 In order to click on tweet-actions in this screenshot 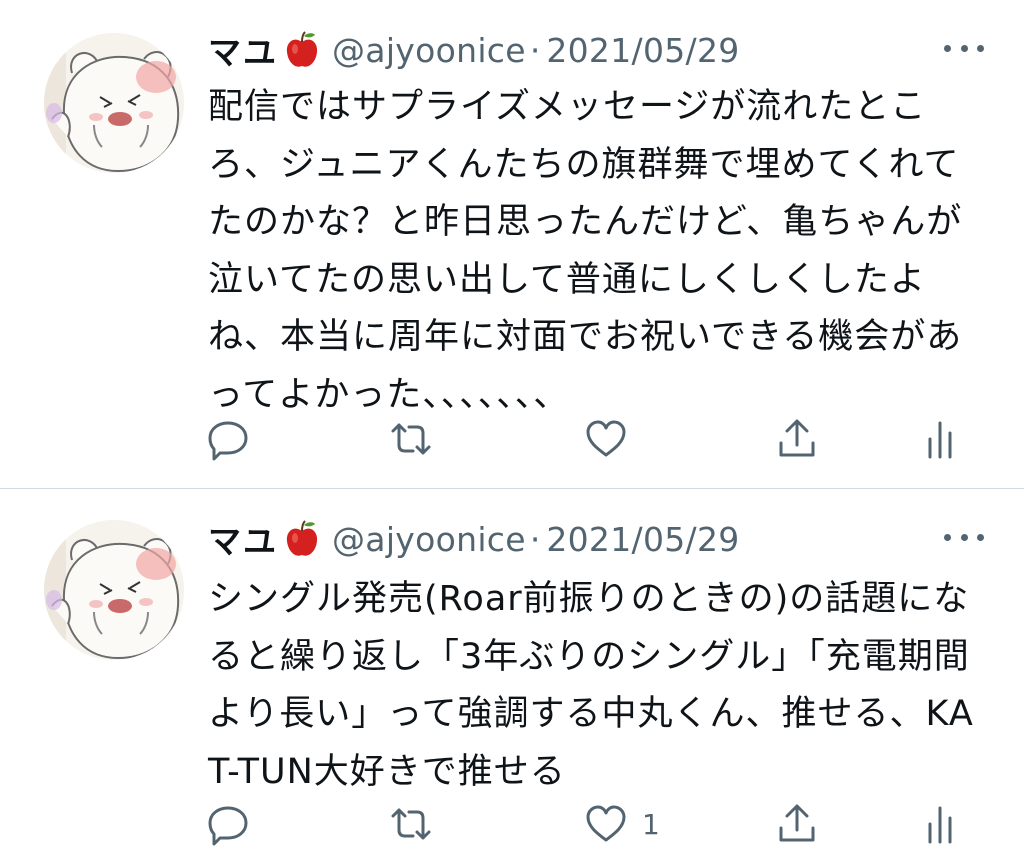, I will do `click(512, 439)`.